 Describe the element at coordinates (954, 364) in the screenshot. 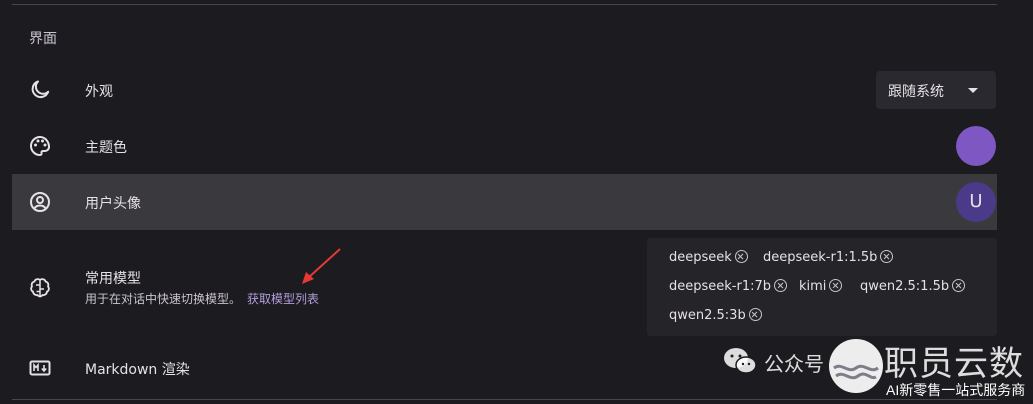

I see `brand-name: 职员云数` at that location.